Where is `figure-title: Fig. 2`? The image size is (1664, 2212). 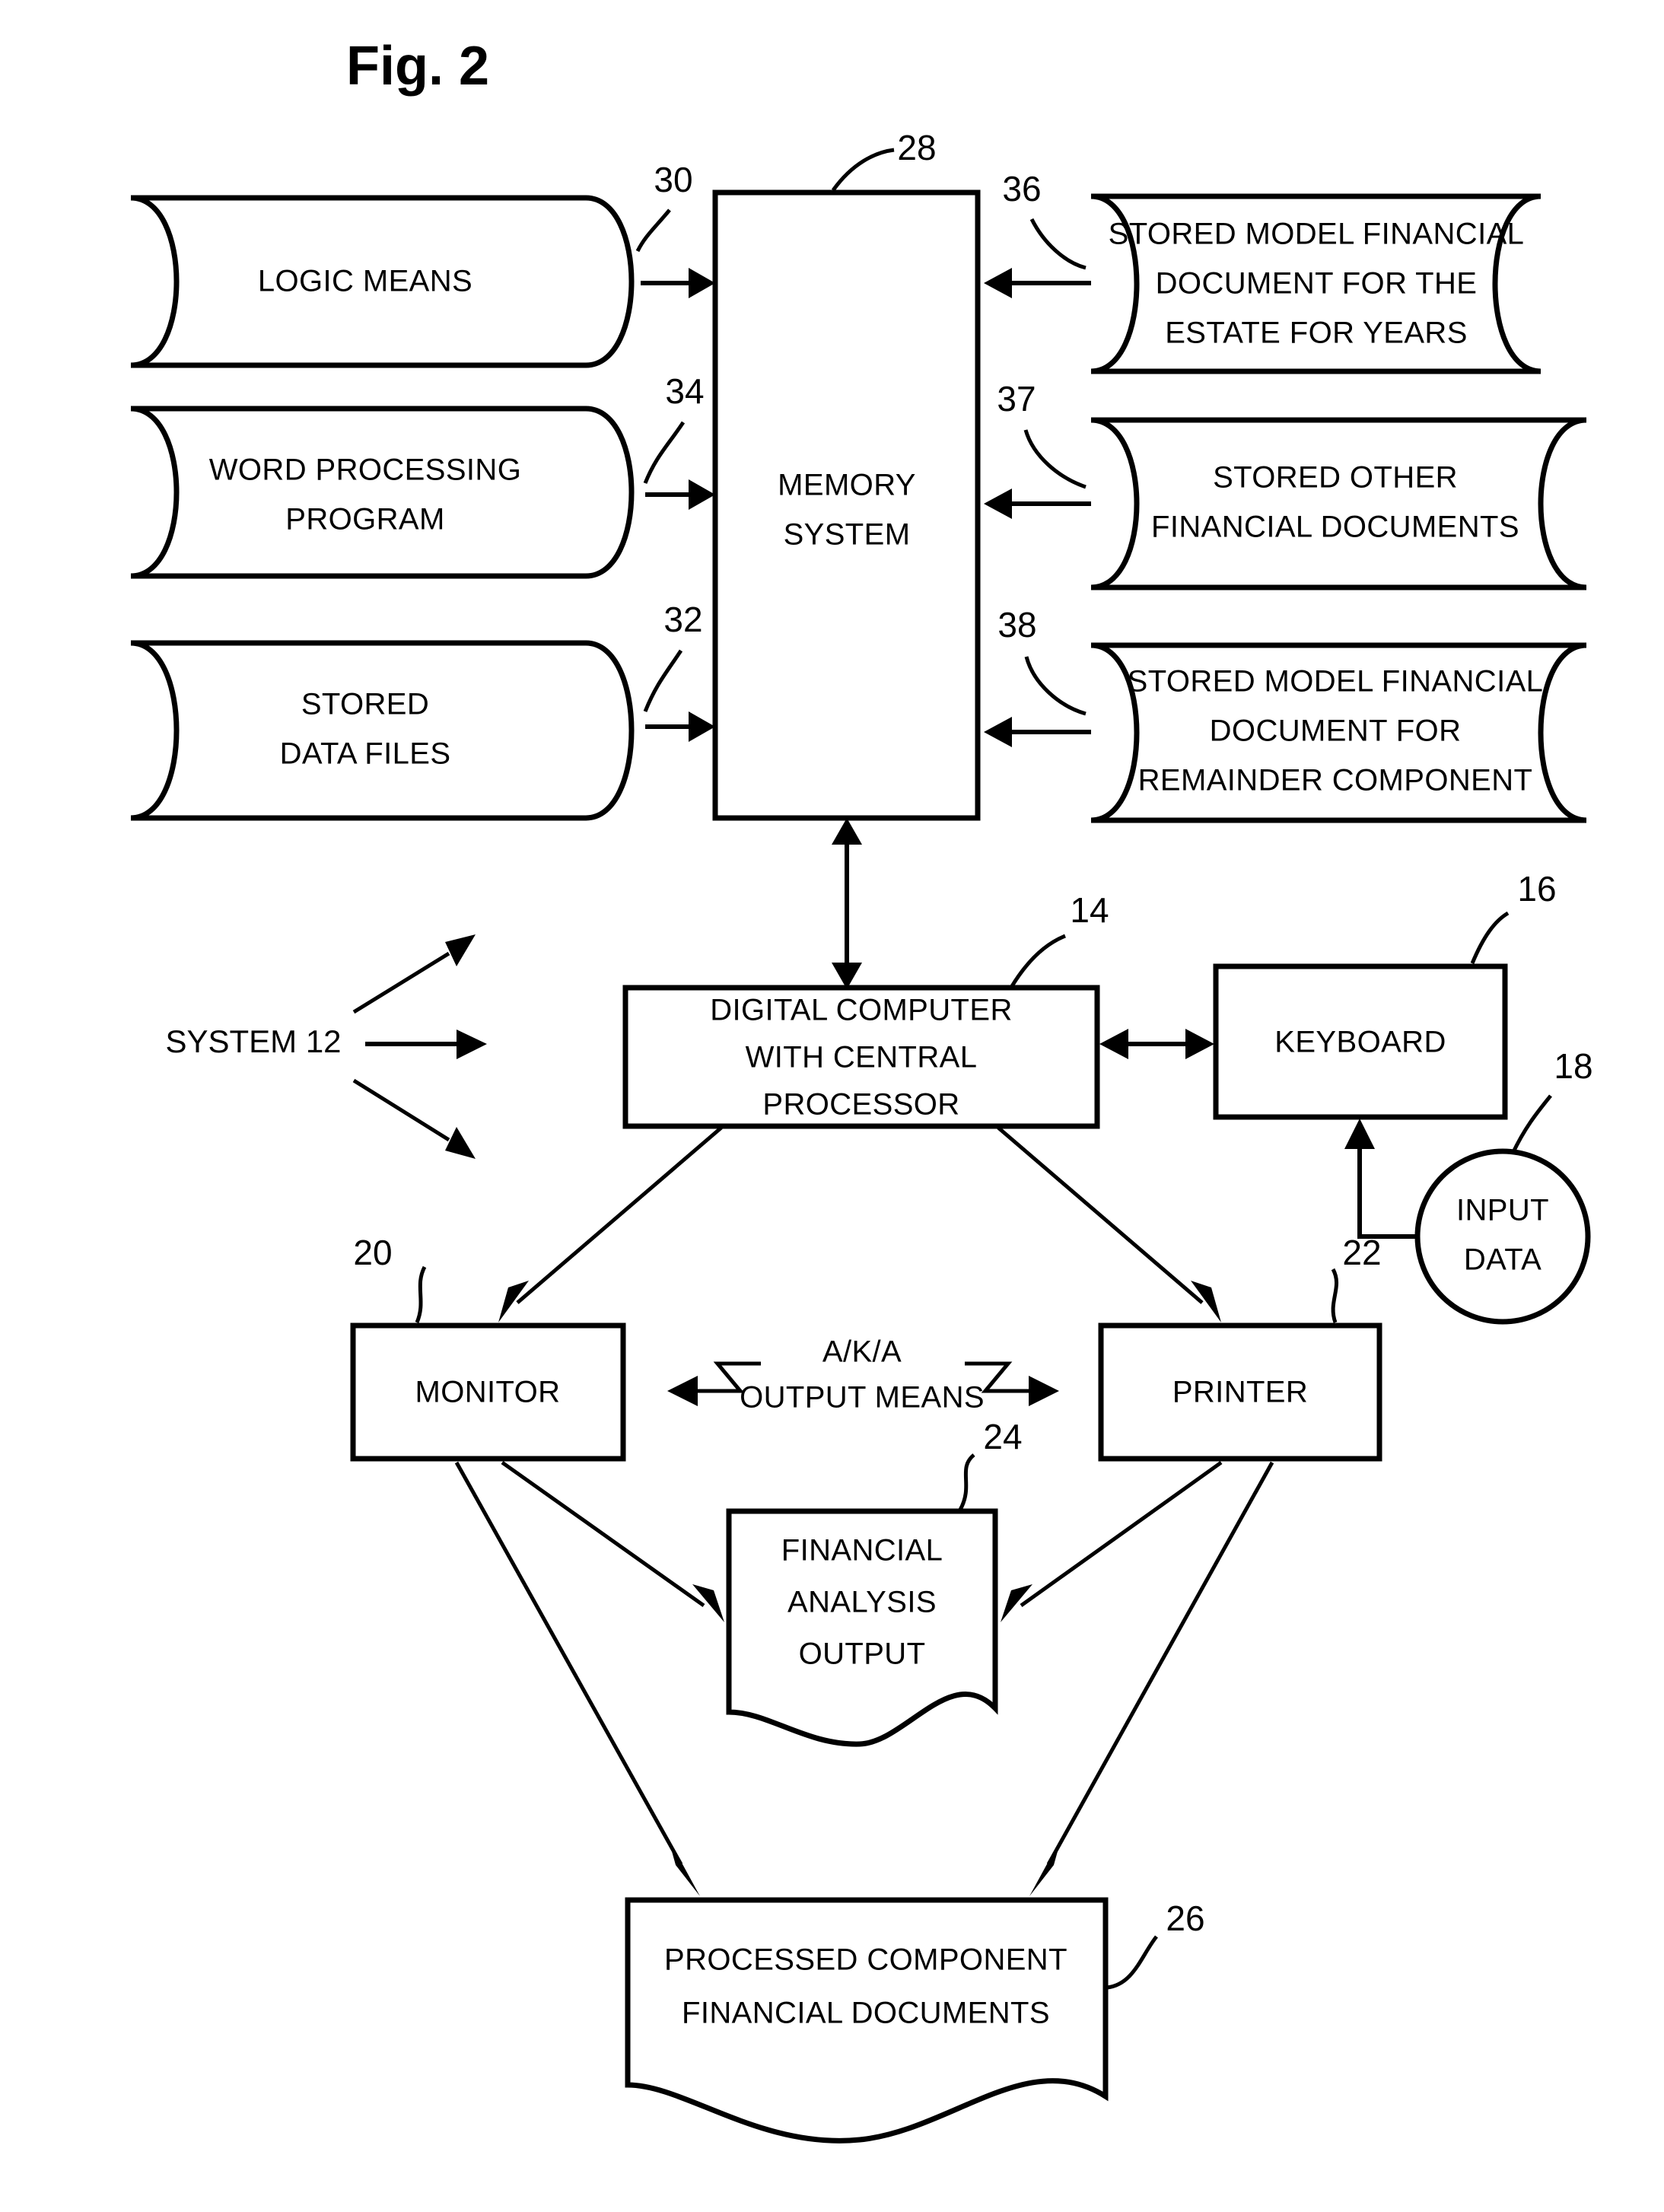 figure-title: Fig. 2 is located at coordinates (417, 66).